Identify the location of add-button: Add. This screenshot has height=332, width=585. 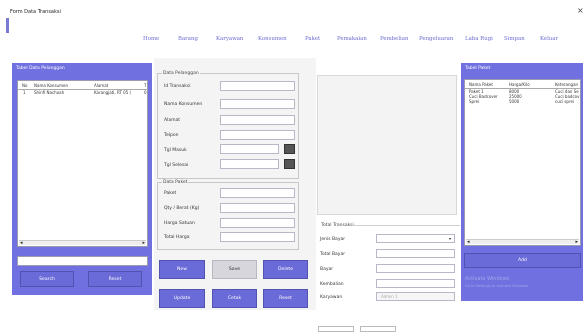
(522, 260).